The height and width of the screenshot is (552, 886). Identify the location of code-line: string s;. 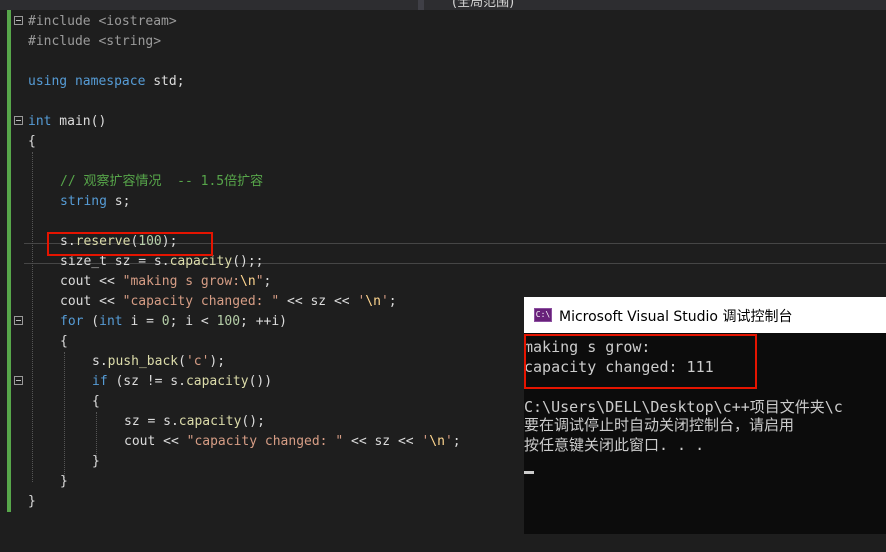
(443, 202).